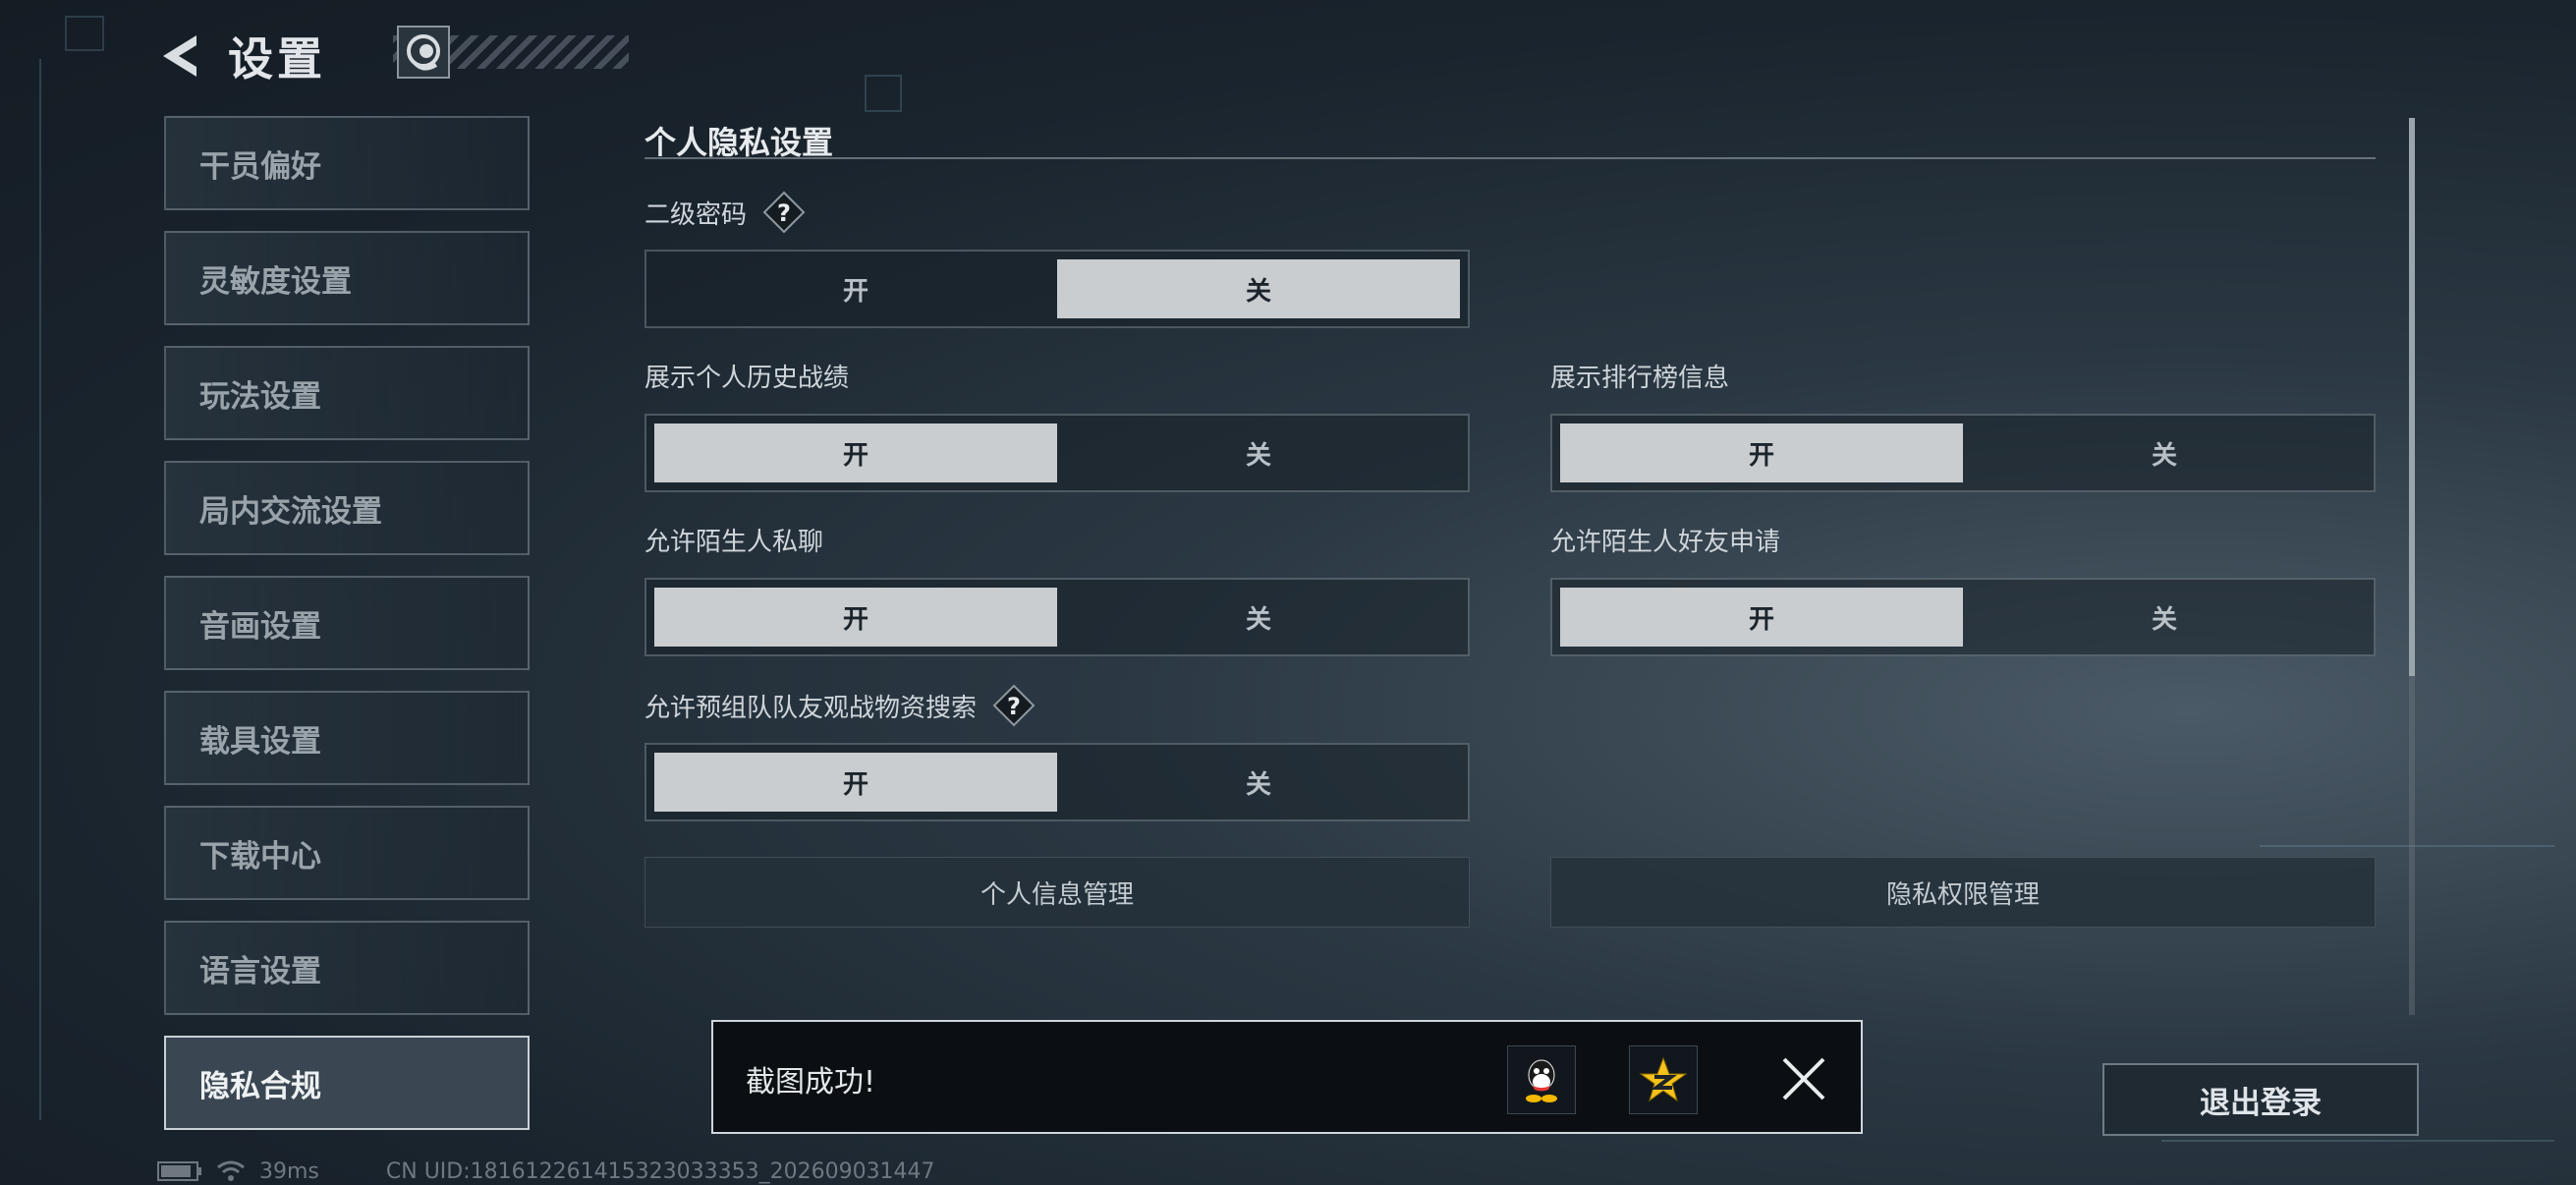 This screenshot has height=1185, width=2576. I want to click on setting-label-text: 展示排行榜信息, so click(1640, 379).